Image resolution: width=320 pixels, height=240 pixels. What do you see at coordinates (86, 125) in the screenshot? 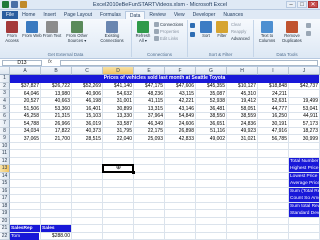
I see `data-cell: 36,019` at bounding box center [86, 125].